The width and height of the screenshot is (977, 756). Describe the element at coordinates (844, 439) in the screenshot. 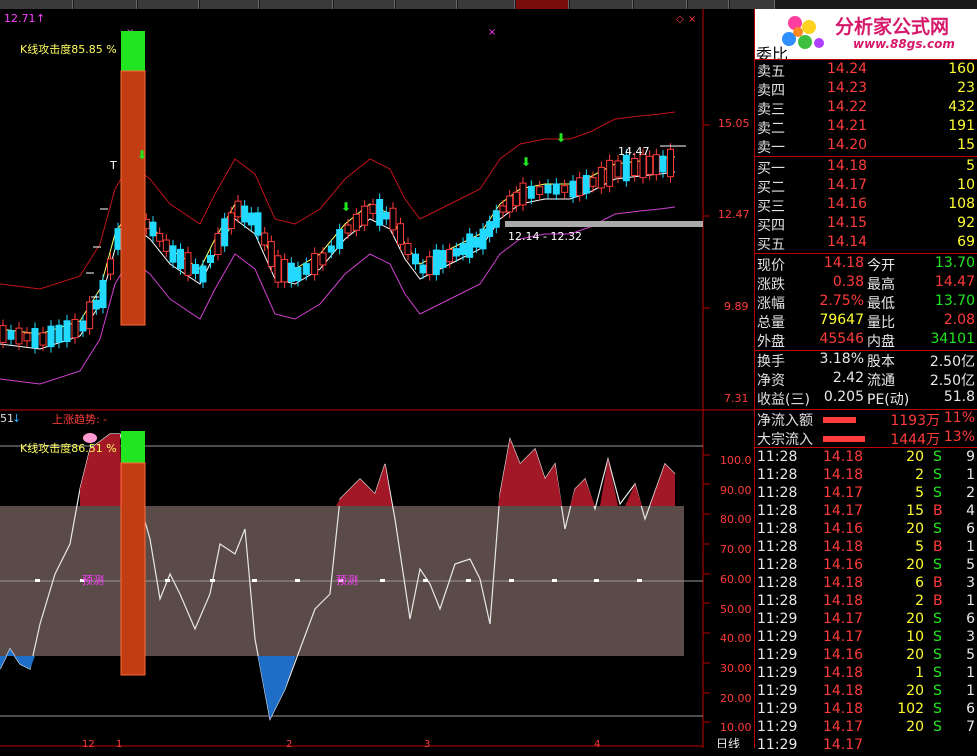

I see `flow-bar` at that location.